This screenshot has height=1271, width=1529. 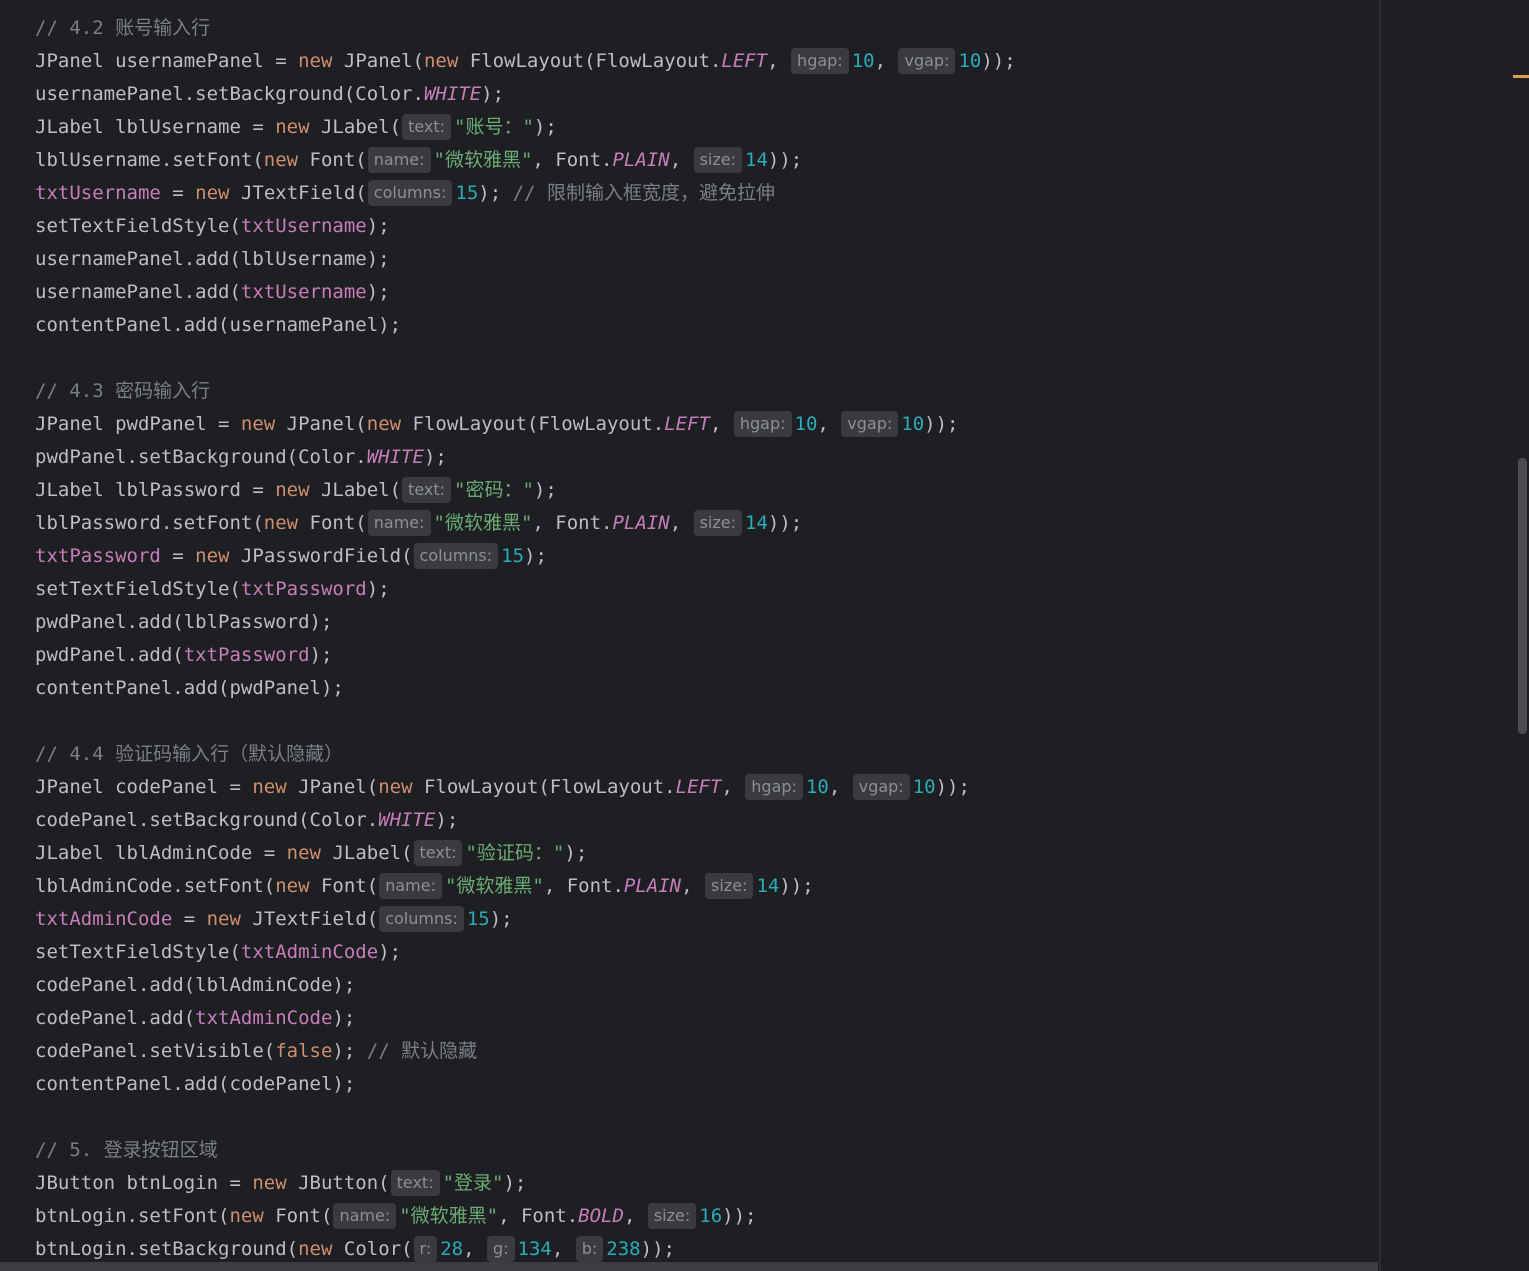 What do you see at coordinates (201, 457) in the screenshot?
I see `code-text: pwdPanel.setBackground(Color.` at bounding box center [201, 457].